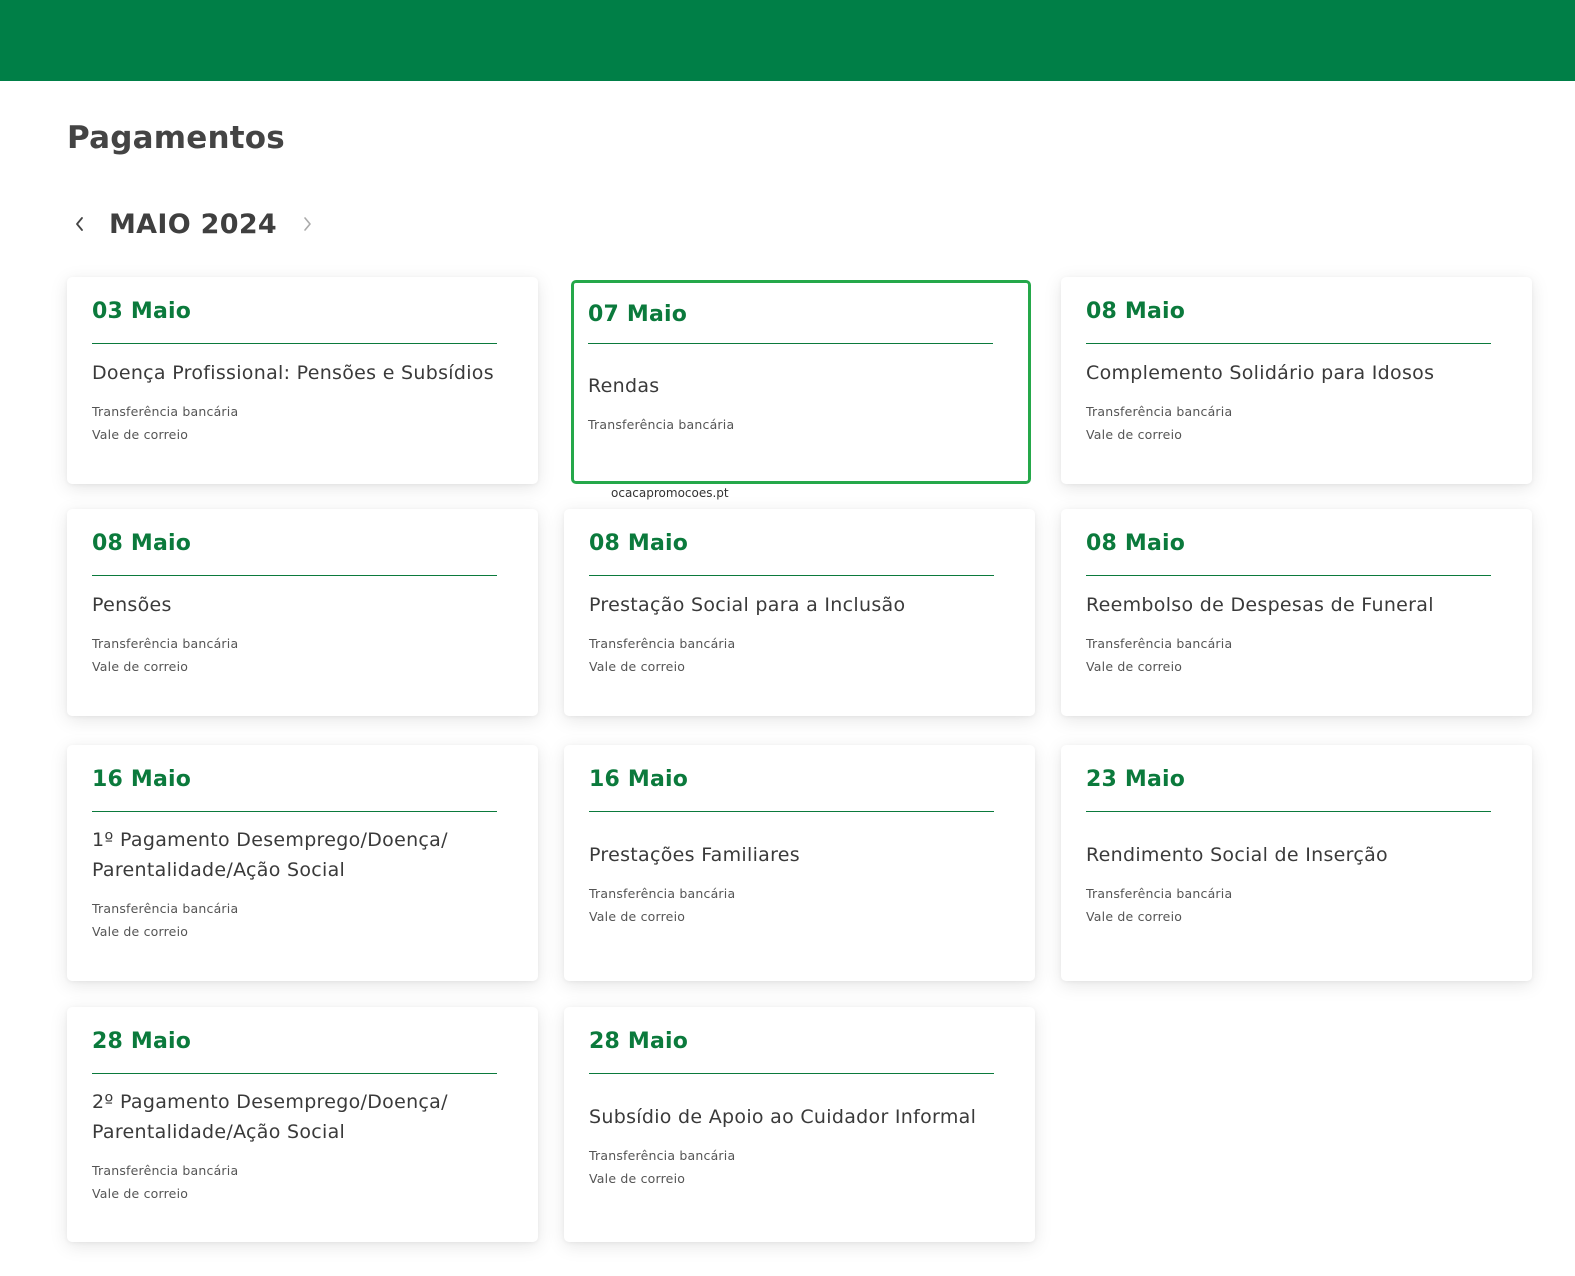 This screenshot has width=1575, height=1276. Describe the element at coordinates (176, 138) in the screenshot. I see `page-title: Pagamentos` at that location.